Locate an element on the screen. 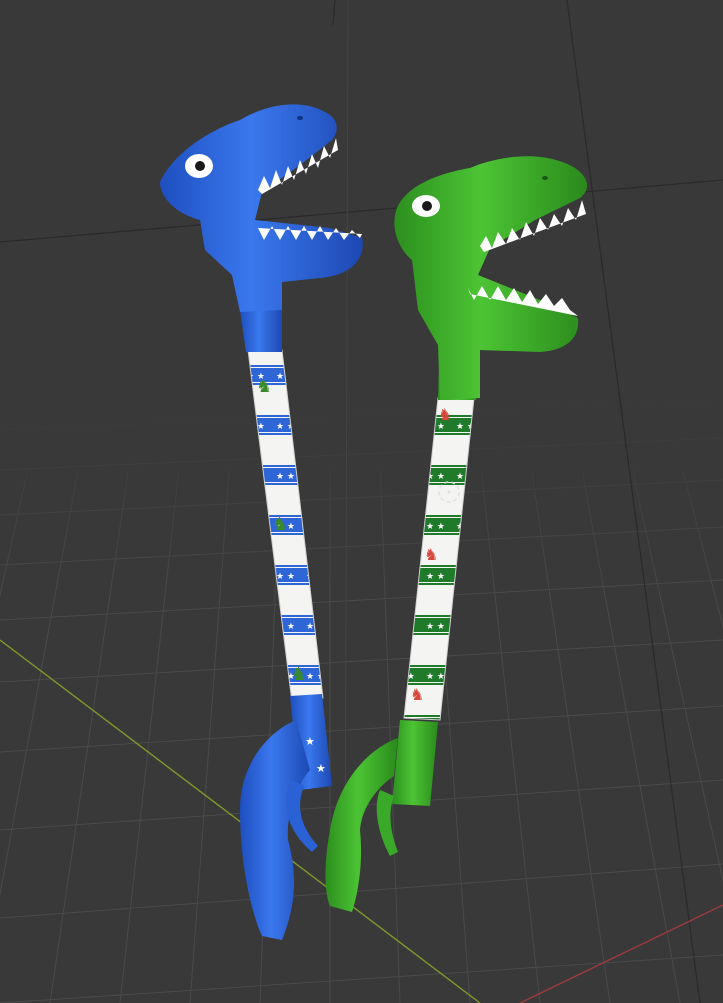 Image resolution: width=723 pixels, height=1003 pixels. blue-collar is located at coordinates (261, 331).